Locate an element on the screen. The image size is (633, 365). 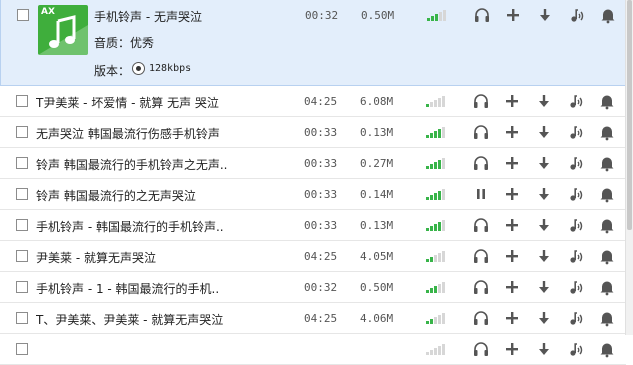
ringtone-row-2: 无声哭泣 韩国最流行伤感手机铃声 00:33 0.13M is located at coordinates (313, 132).